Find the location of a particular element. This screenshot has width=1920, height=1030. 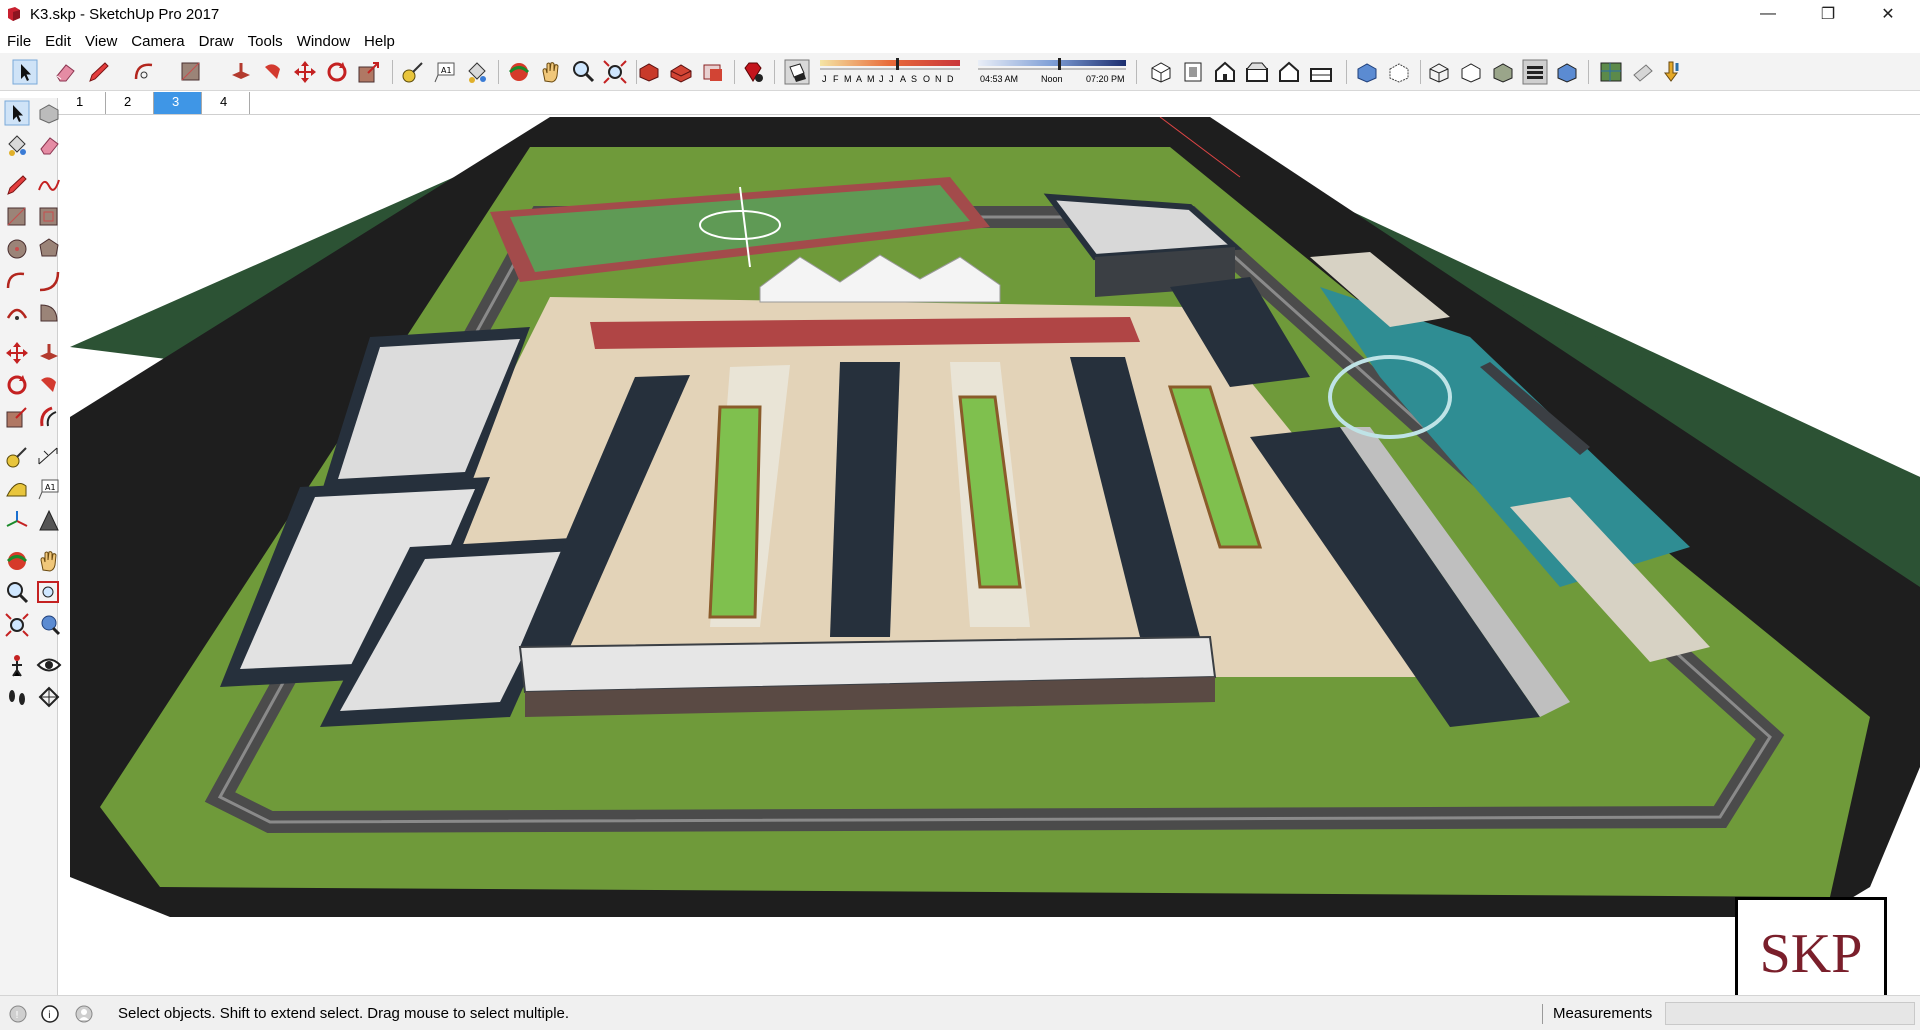

menu-camera: Camera is located at coordinates (157, 41).